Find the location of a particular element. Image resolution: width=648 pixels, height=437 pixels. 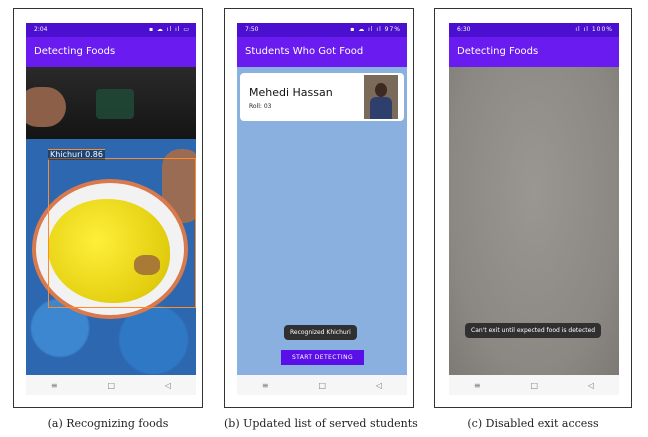

toast-message: Recognized Khichuri is located at coordinates (320, 332).